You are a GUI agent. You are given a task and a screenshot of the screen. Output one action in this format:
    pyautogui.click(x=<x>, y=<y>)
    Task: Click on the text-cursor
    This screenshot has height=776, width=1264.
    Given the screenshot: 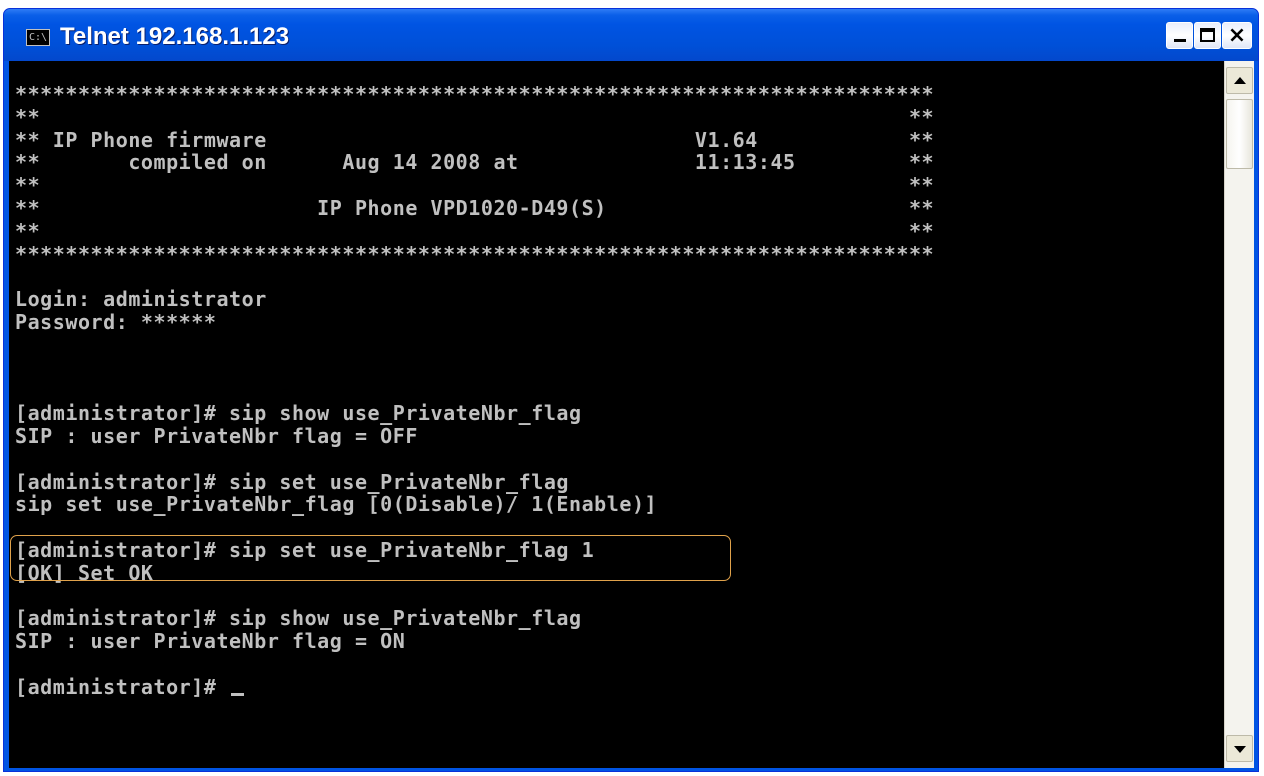 What is the action you would take?
    pyautogui.click(x=238, y=694)
    